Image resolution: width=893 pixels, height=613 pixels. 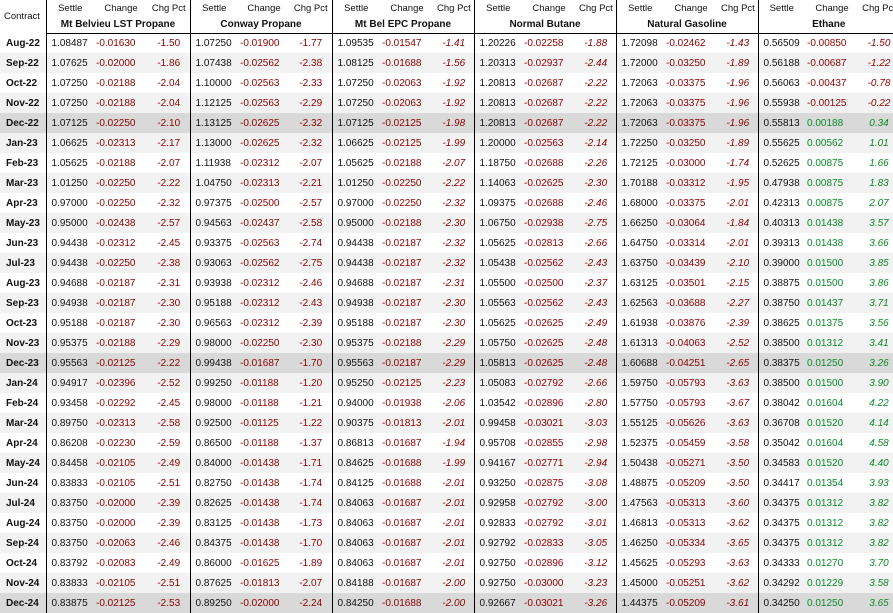 What do you see at coordinates (825, 203) in the screenshot?
I see `cell-change: 0.00875` at bounding box center [825, 203].